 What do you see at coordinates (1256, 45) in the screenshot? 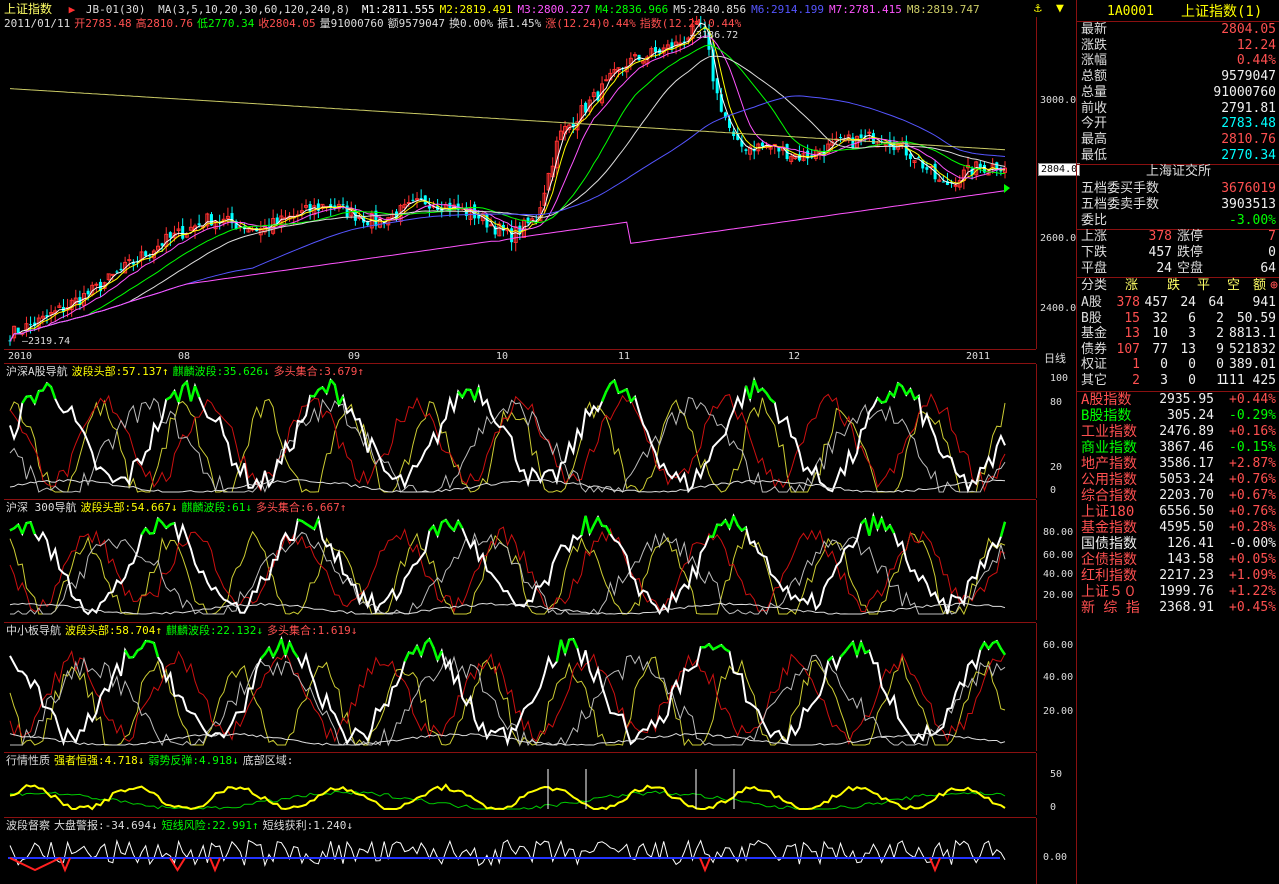
I see `quote-value: 12.24` at bounding box center [1256, 45].